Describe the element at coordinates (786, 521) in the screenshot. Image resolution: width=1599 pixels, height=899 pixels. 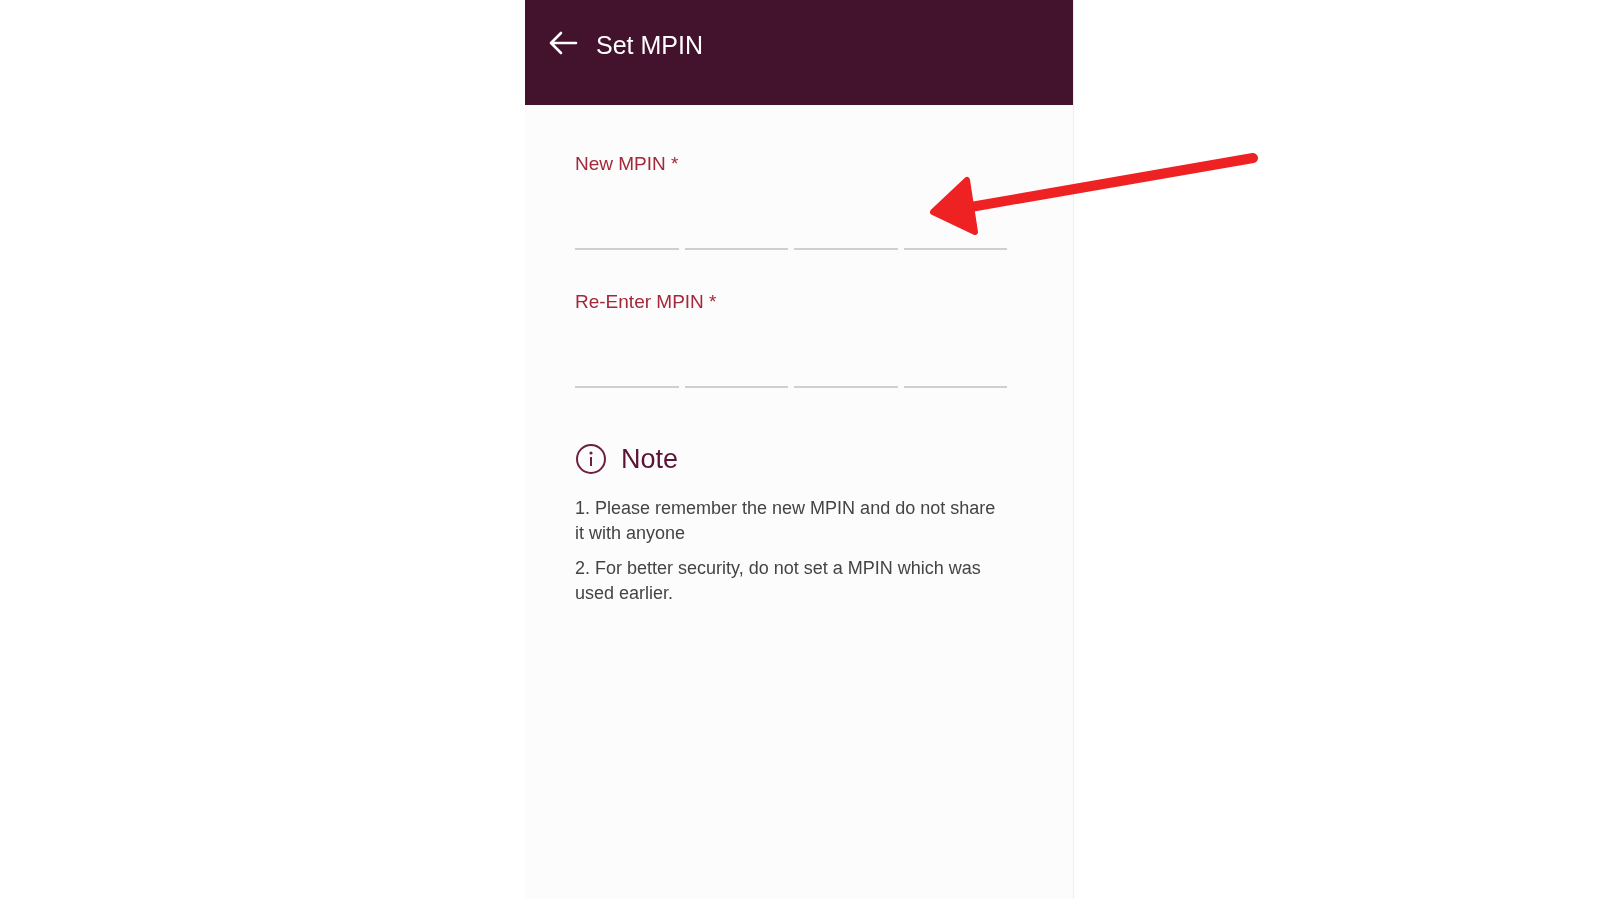
I see `note-text: 1. Please remember the new MPIN and do not share it with anyone` at that location.